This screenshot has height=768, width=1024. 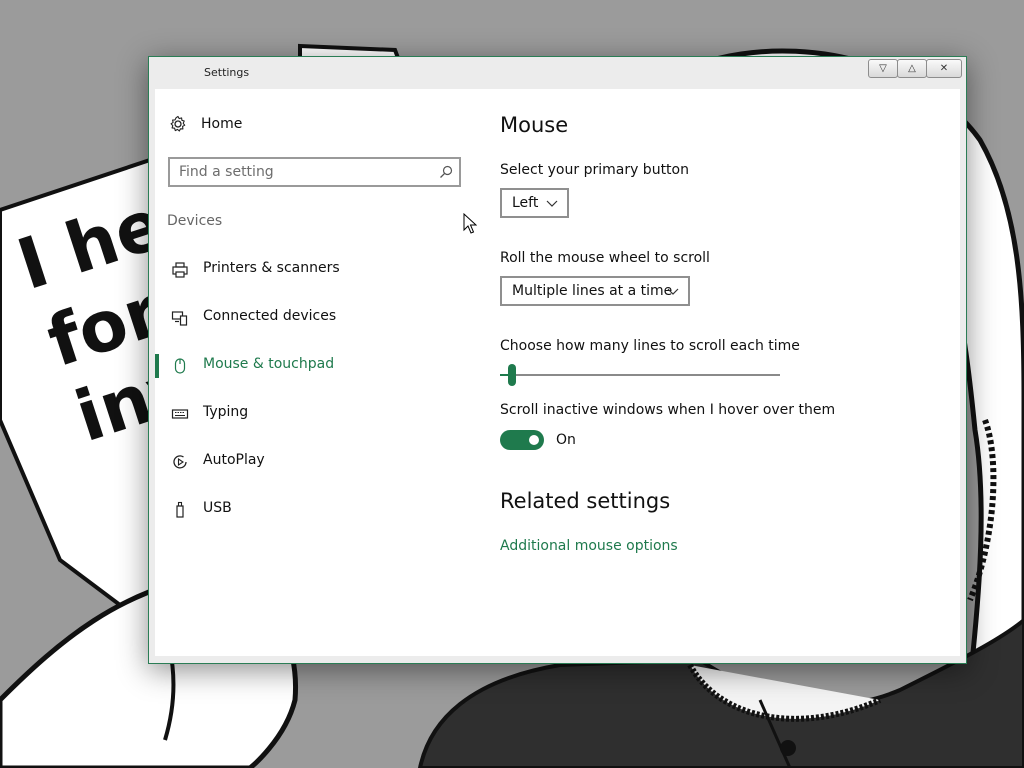 What do you see at coordinates (315, 413) in the screenshot?
I see `sidebar-item-typing: Typing` at bounding box center [315, 413].